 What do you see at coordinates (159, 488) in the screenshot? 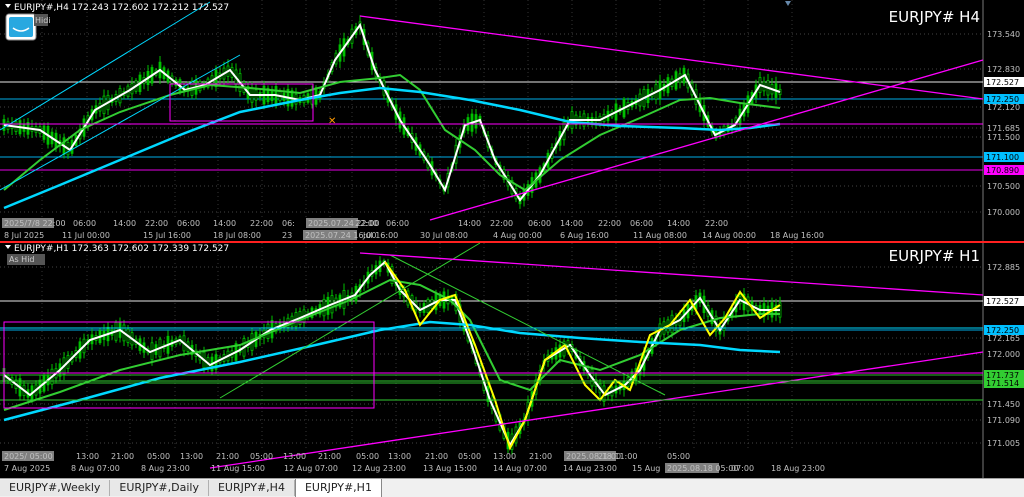
I see `tab-eurjpy-daily: EURJPY#,Daily` at bounding box center [159, 488].